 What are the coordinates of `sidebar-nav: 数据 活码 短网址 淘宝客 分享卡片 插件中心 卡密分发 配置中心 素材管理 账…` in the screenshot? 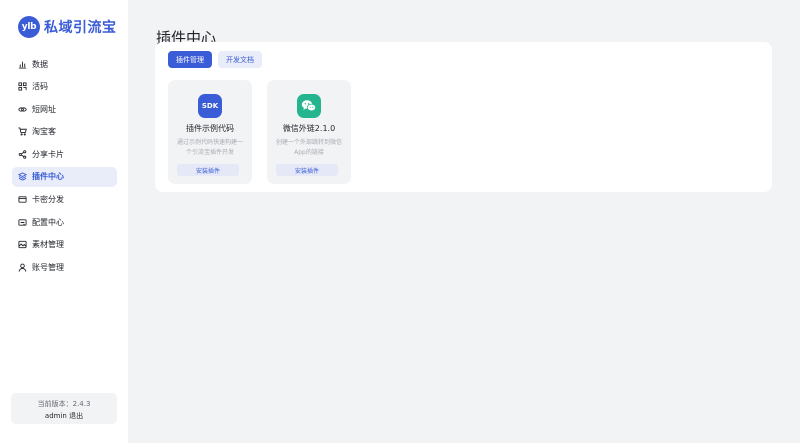 It's located at (64, 167).